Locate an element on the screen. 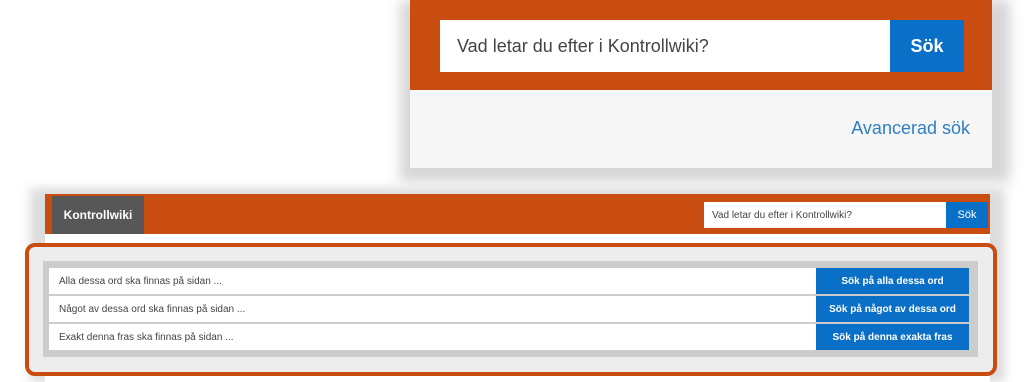  header-search-input is located at coordinates (825, 215).